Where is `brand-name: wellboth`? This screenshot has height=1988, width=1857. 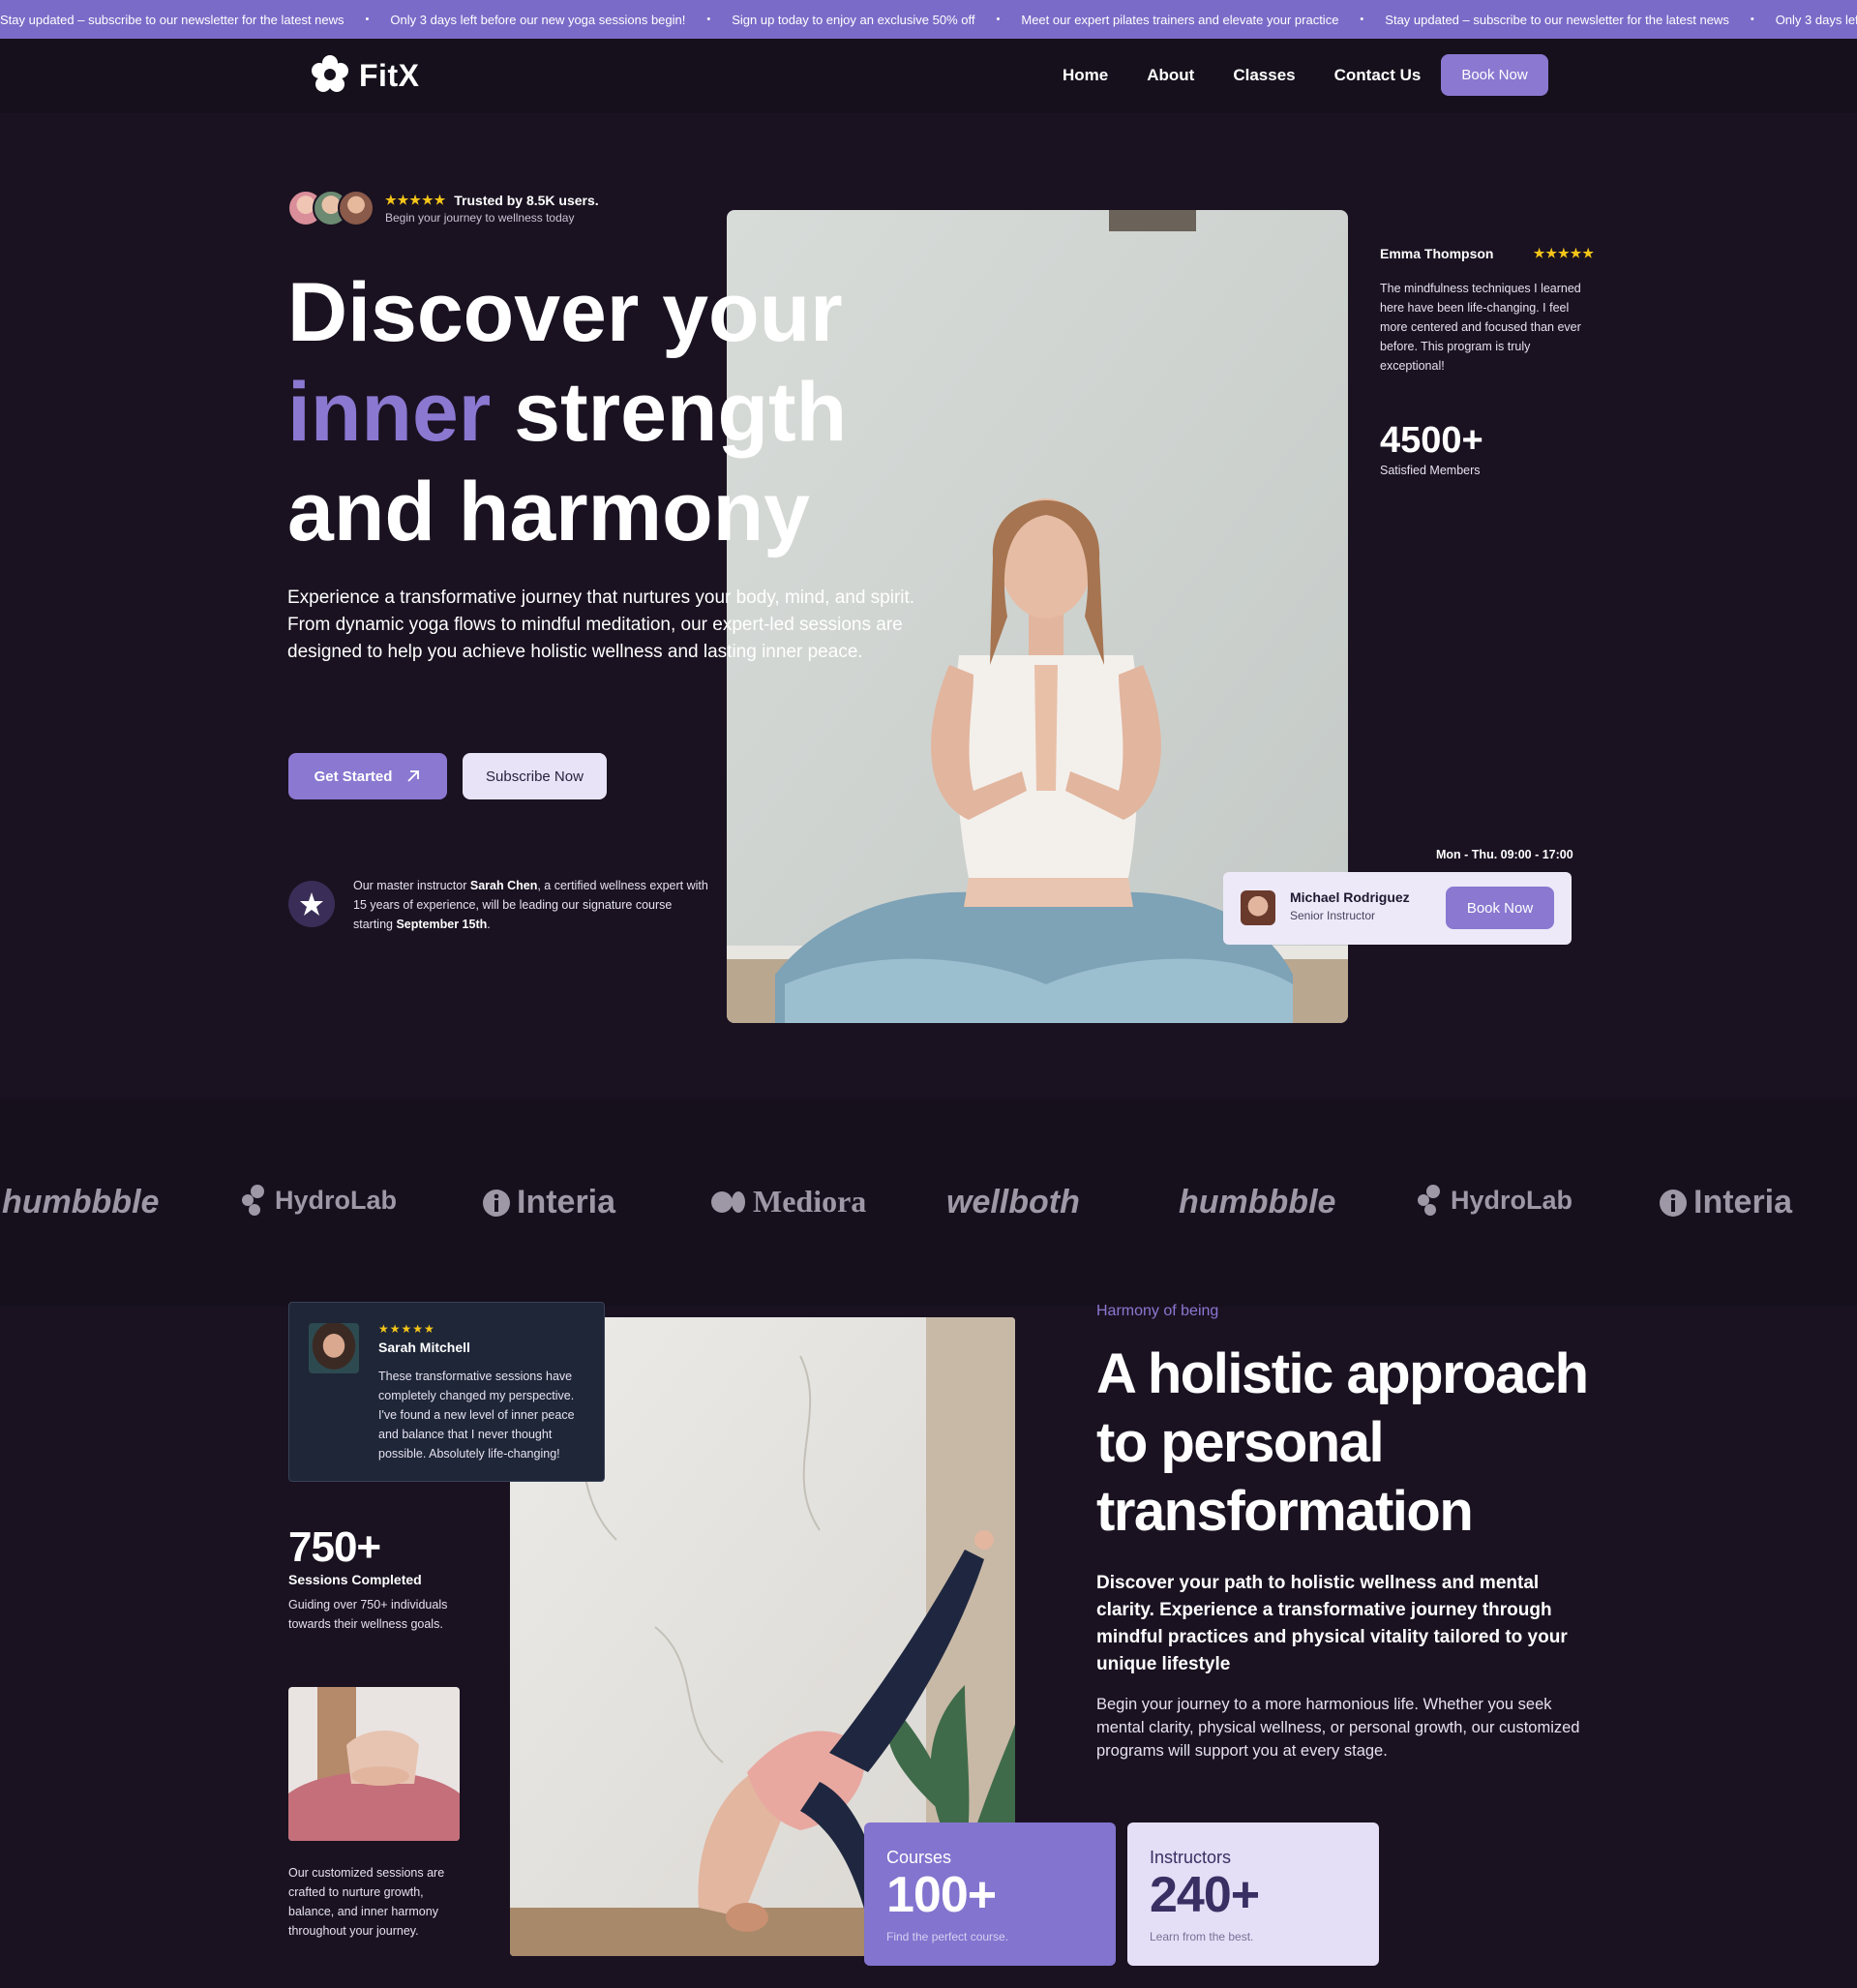
brand-name: wellboth is located at coordinates (1013, 1202).